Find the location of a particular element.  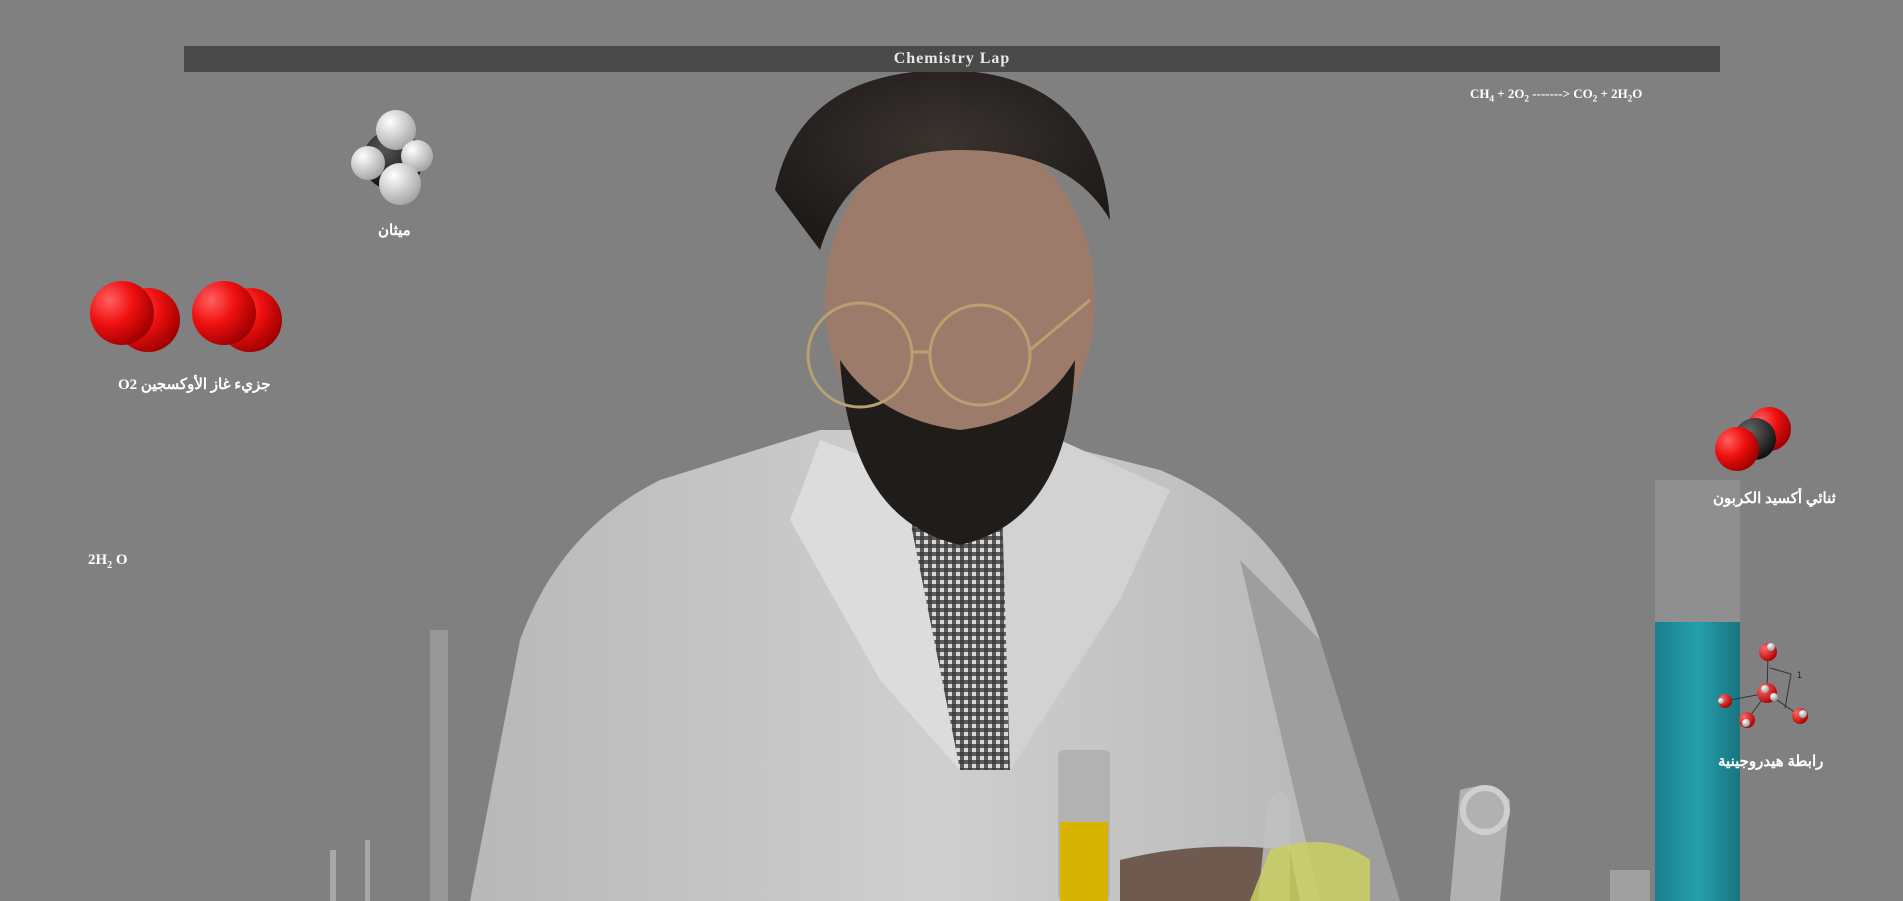

methane-label: ميثان is located at coordinates (394, 231).